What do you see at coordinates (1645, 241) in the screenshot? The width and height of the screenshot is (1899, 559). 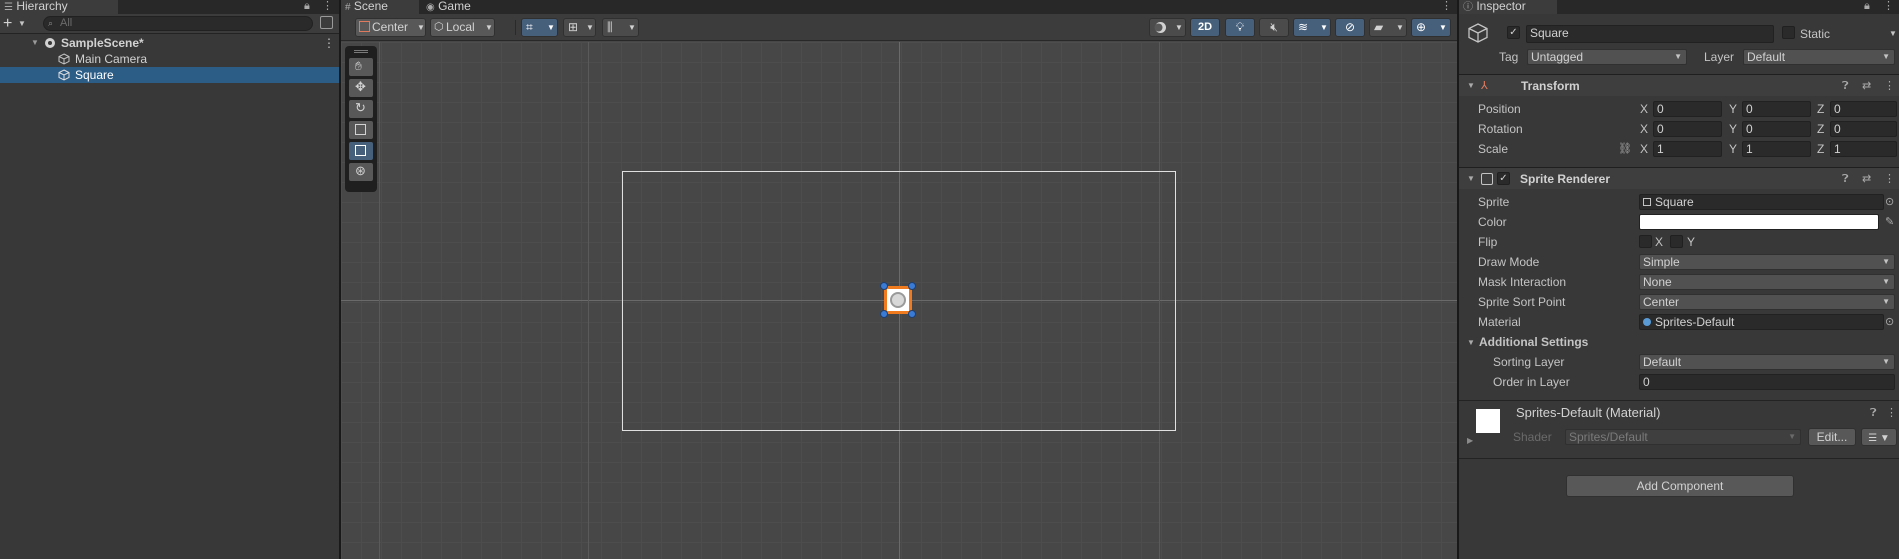 I see `flip-x-checkbox` at bounding box center [1645, 241].